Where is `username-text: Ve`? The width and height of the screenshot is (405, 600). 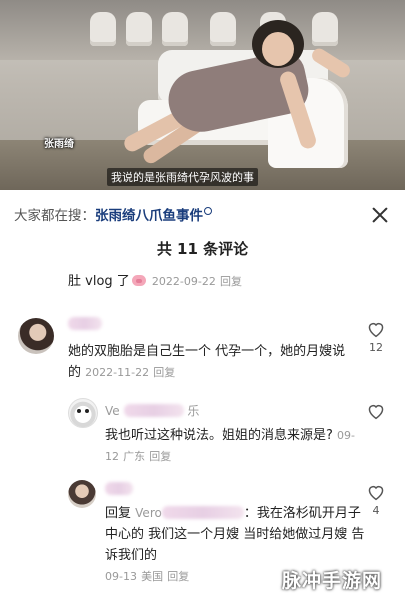
username-text: Ve is located at coordinates (112, 411).